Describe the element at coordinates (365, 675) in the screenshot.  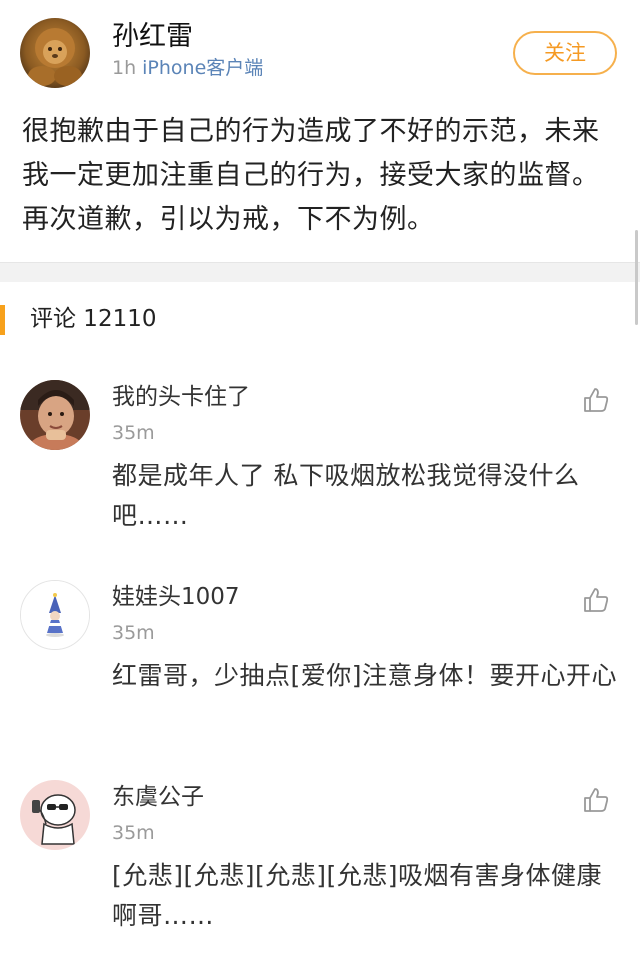
I see `comment-text: 红雷哥，少抽点[爱你]注意身体！要开心开心` at that location.